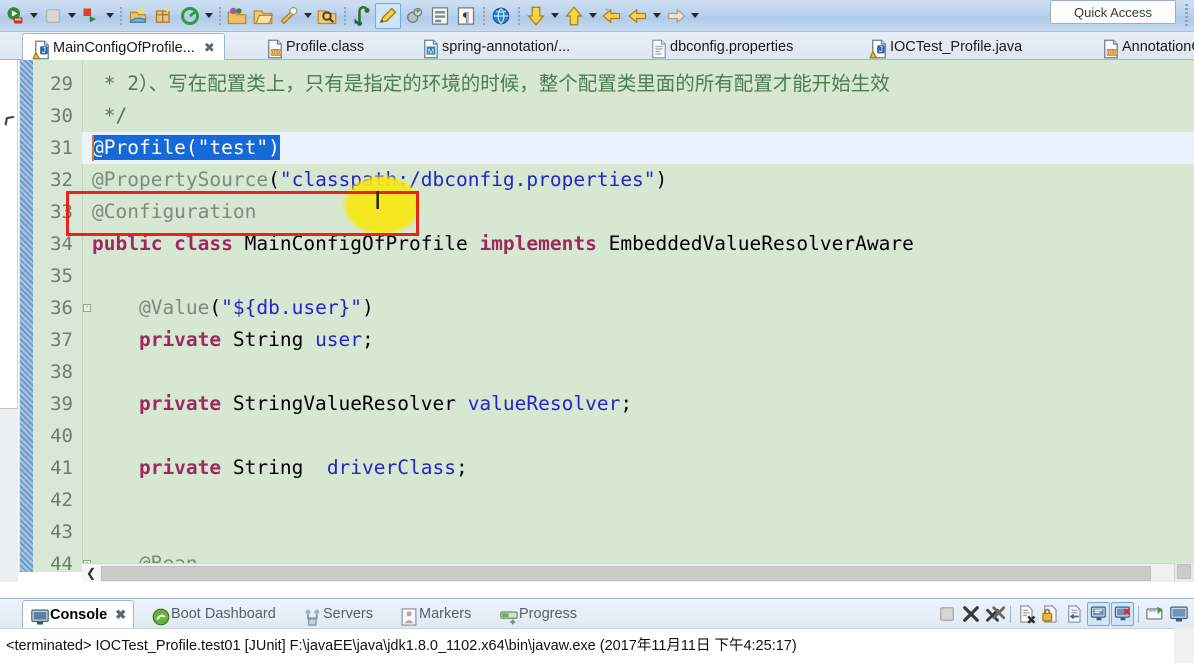  I want to click on external-tools-button, so click(289, 16).